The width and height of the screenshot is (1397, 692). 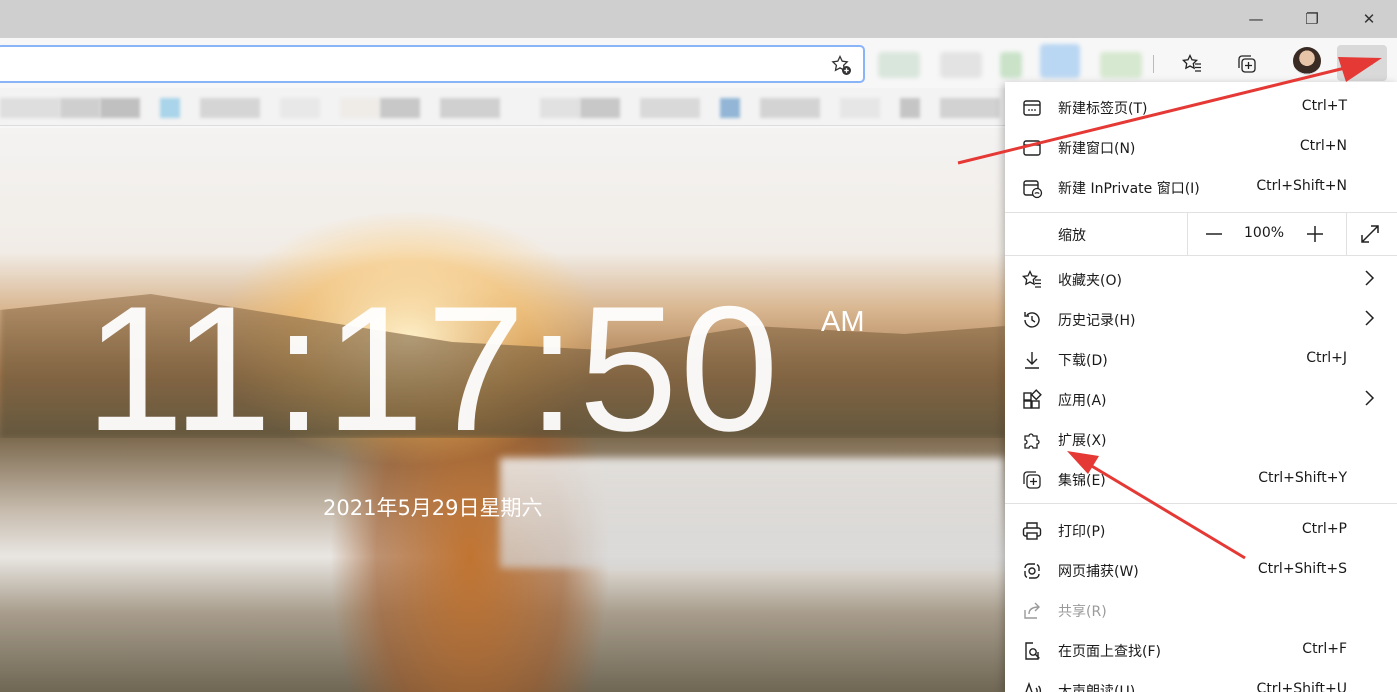 I want to click on menu-item-label: 下载(D), so click(x=1083, y=361).